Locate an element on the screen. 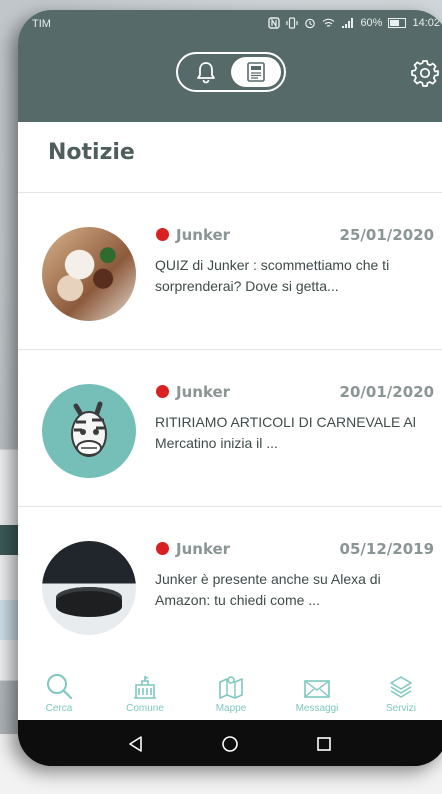  settings-button is located at coordinates (425, 73).